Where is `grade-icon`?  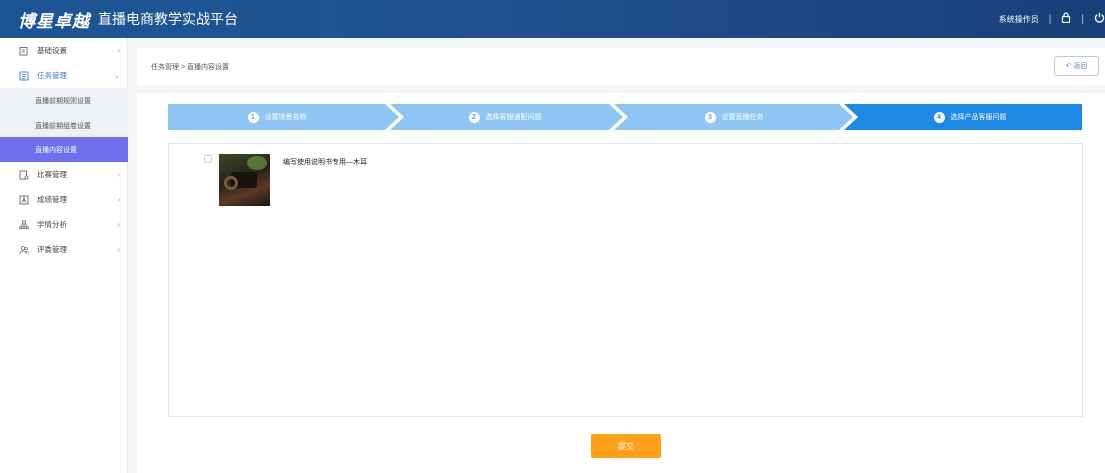 grade-icon is located at coordinates (24, 200).